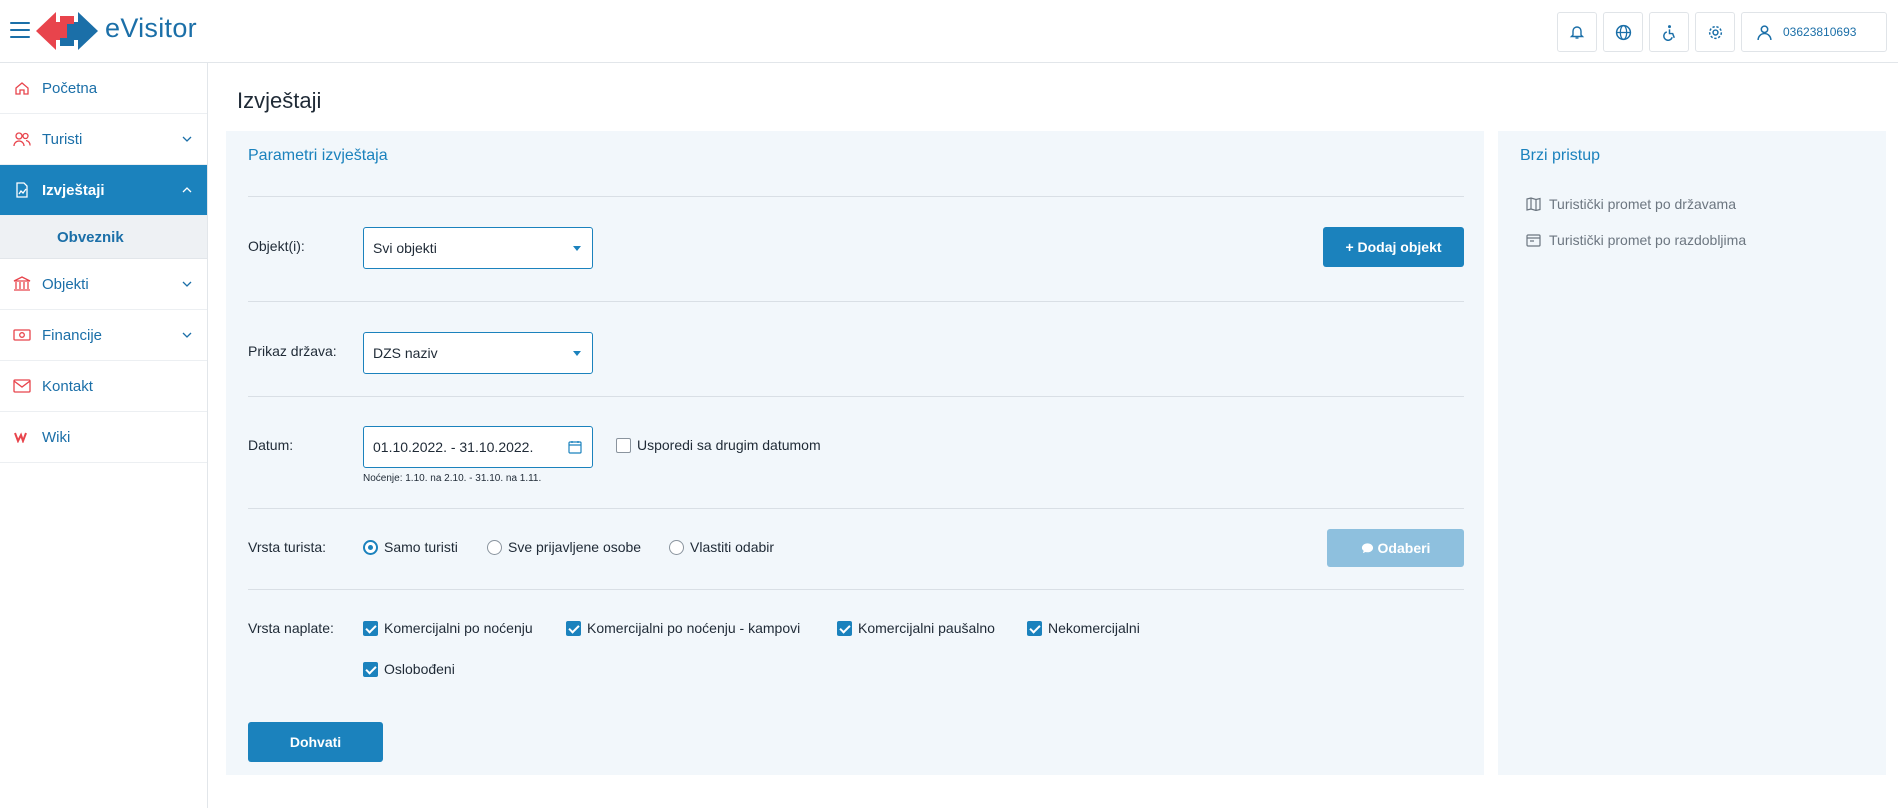 This screenshot has height=808, width=1898. I want to click on sidebar-item-pocetna: Početna, so click(103, 88).